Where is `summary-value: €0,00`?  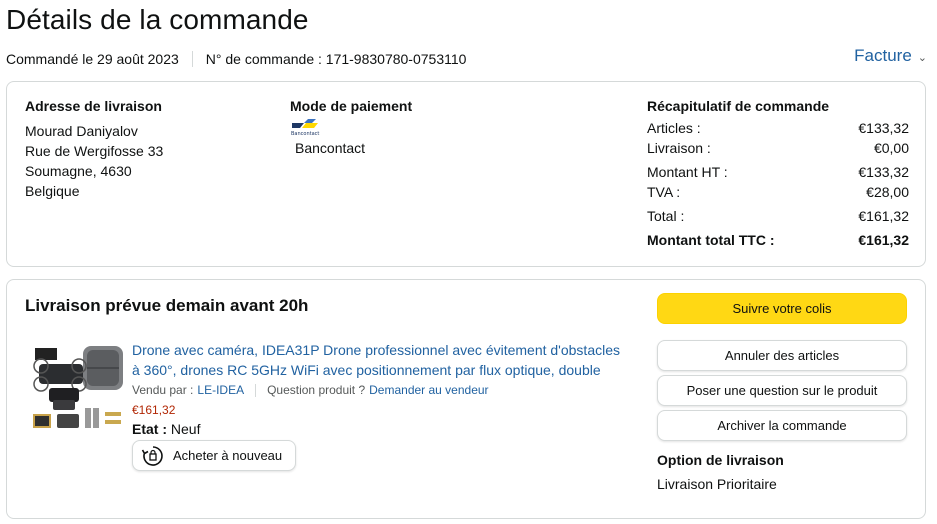
summary-value: €0,00 is located at coordinates (891, 148).